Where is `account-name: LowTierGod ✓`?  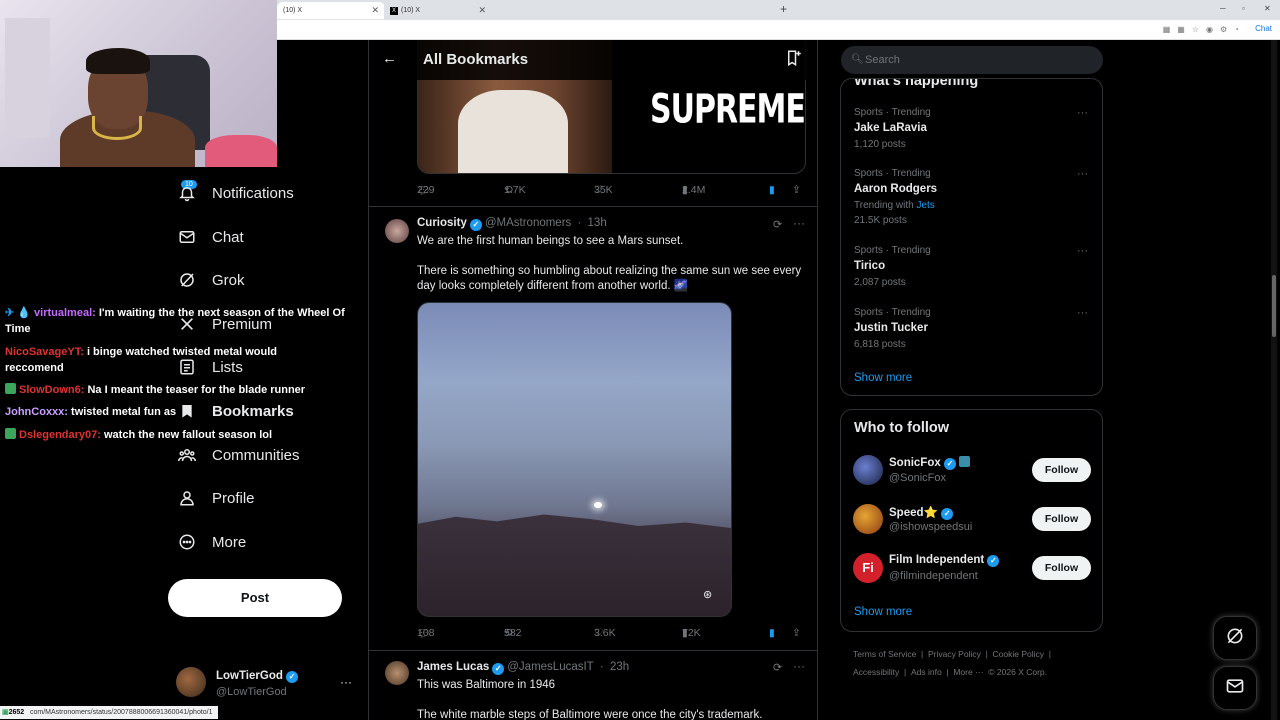
account-name: LowTierGod ✓ is located at coordinates (257, 676).